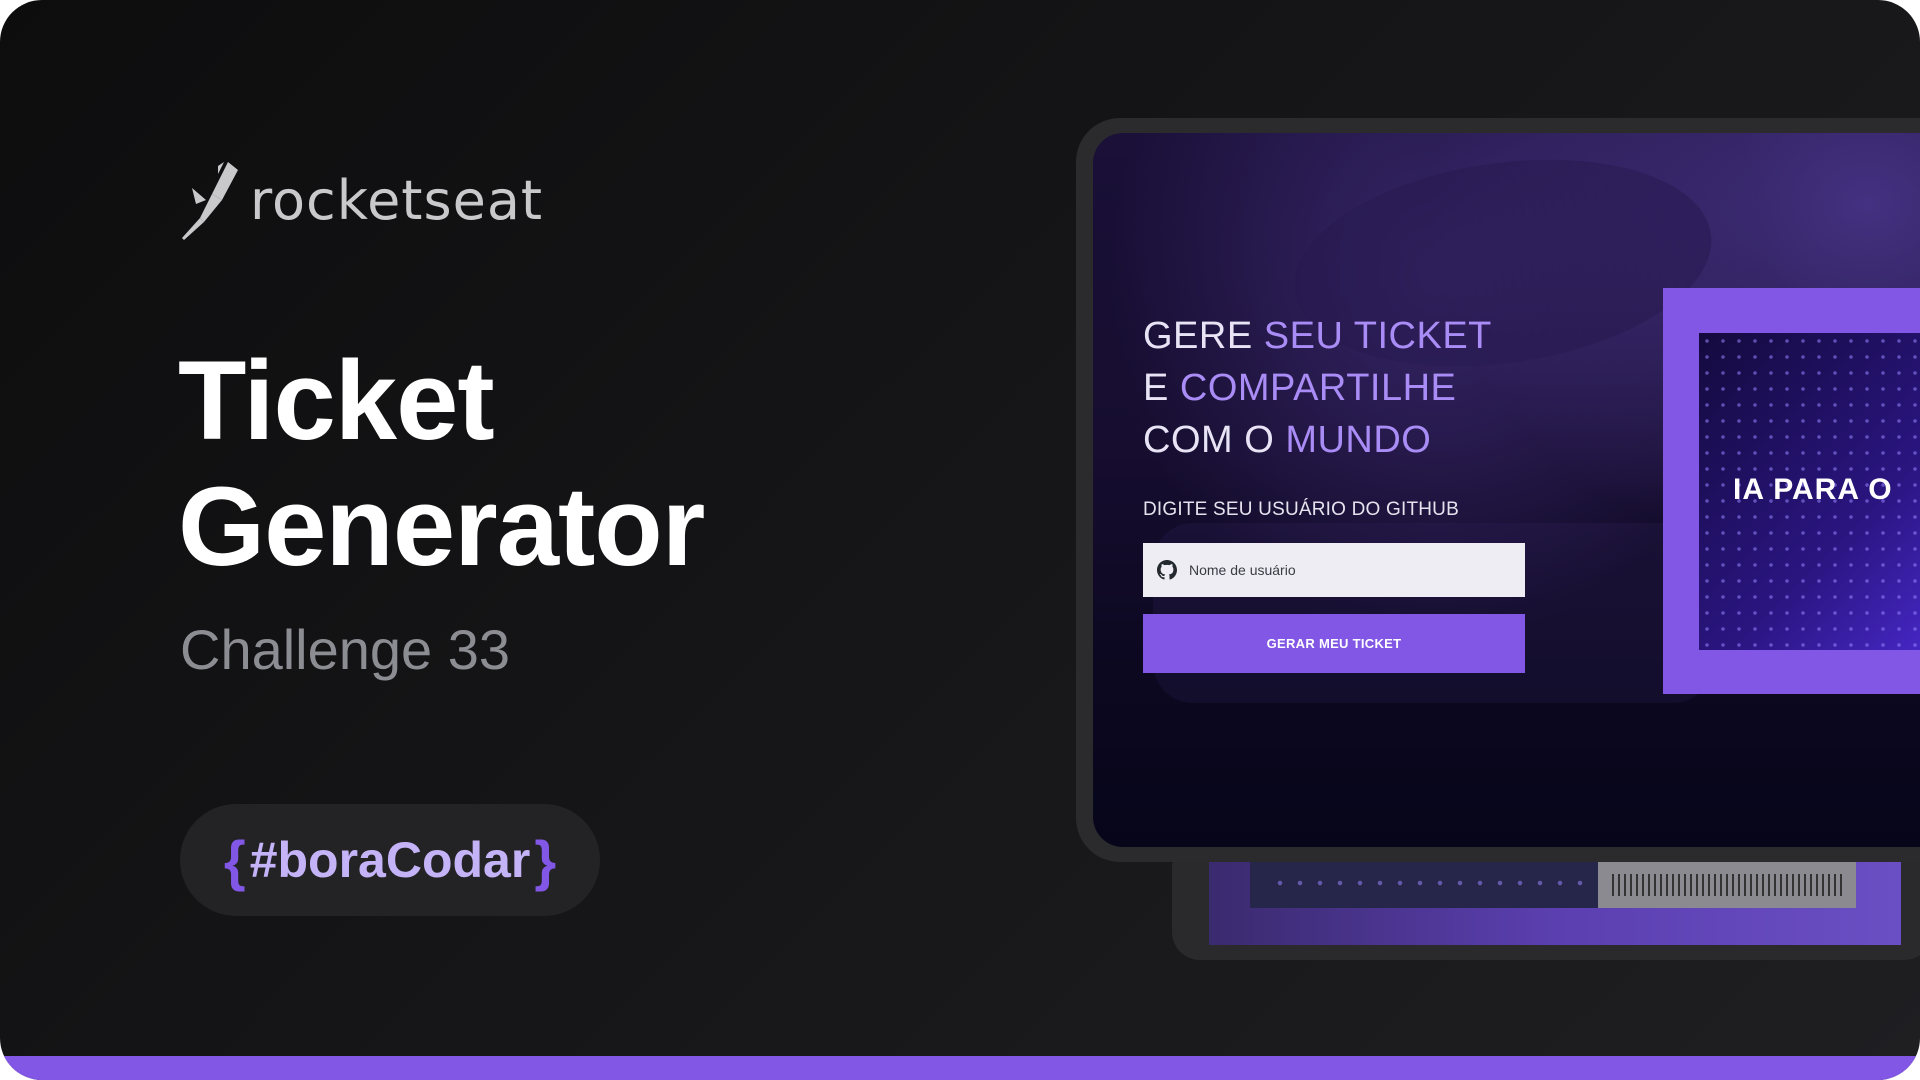  What do you see at coordinates (1203, 336) in the screenshot?
I see `headline-text: GERE` at bounding box center [1203, 336].